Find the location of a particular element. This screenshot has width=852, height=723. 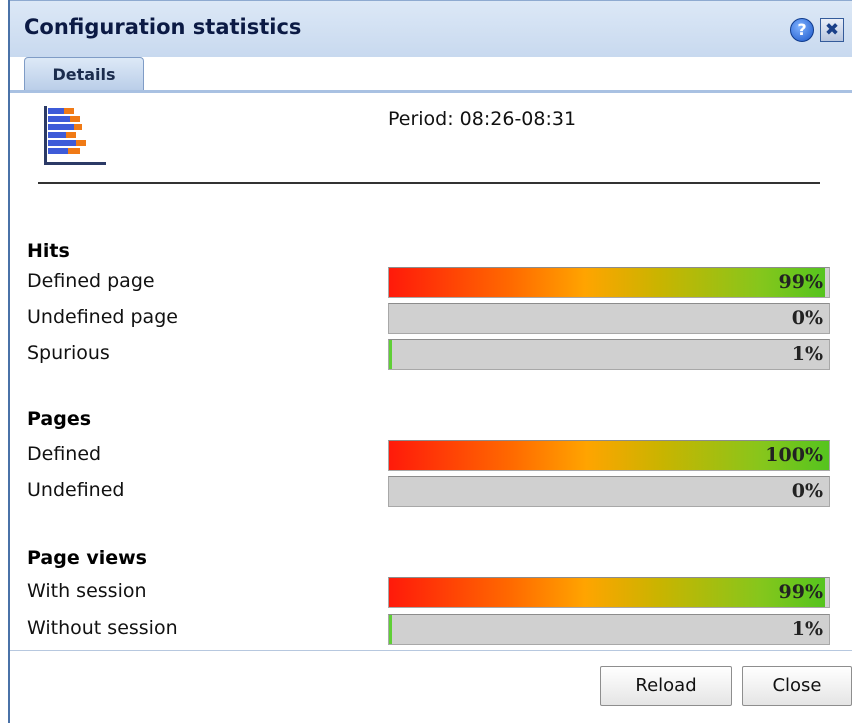

progress-bar-with-session: 99% is located at coordinates (609, 592).